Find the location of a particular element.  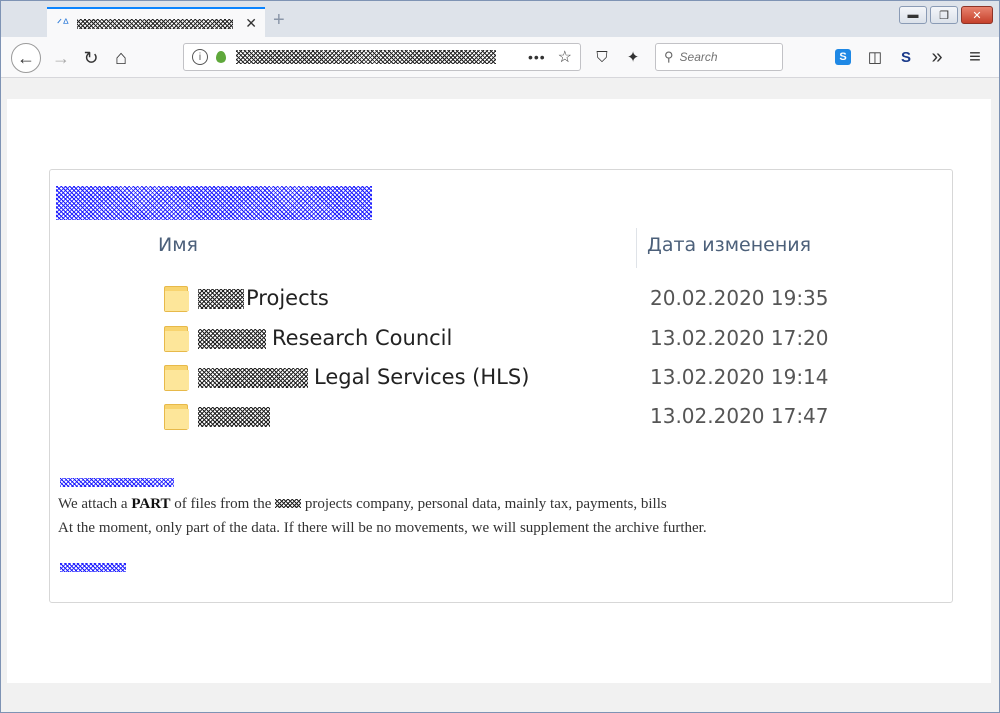

overflow-icon: » is located at coordinates (937, 57).